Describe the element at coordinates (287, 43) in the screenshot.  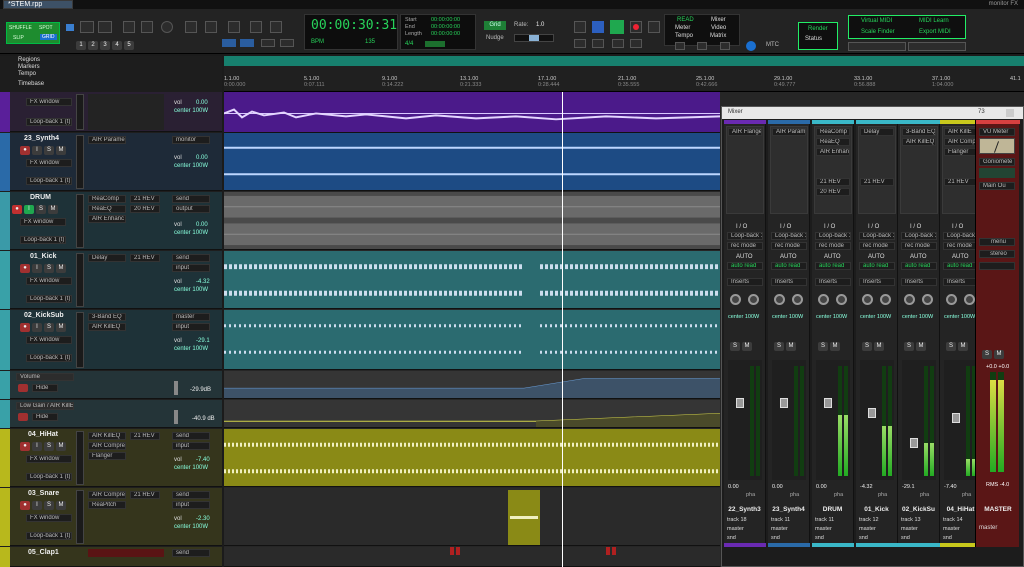
I see `insertion-follows-icon` at that location.